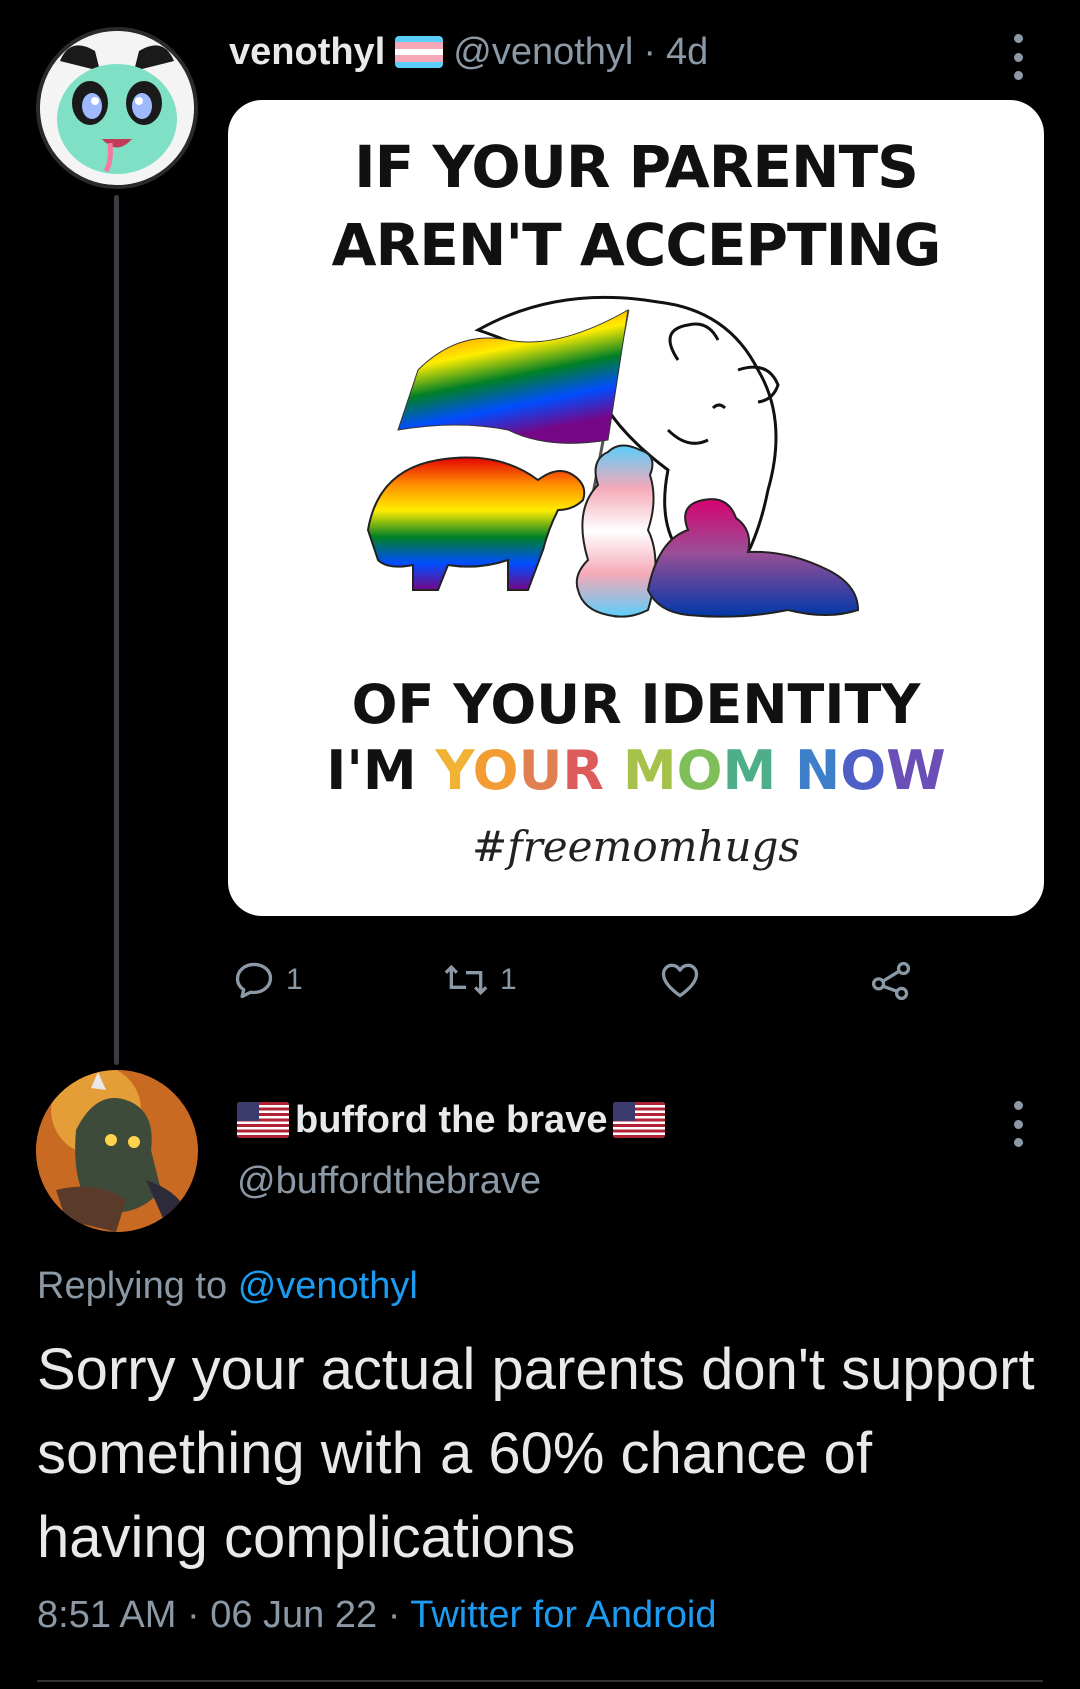 Image resolution: width=1080 pixels, height=1689 pixels. What do you see at coordinates (540, 770) in the screenshot?
I see `rainbow-letter: U` at bounding box center [540, 770].